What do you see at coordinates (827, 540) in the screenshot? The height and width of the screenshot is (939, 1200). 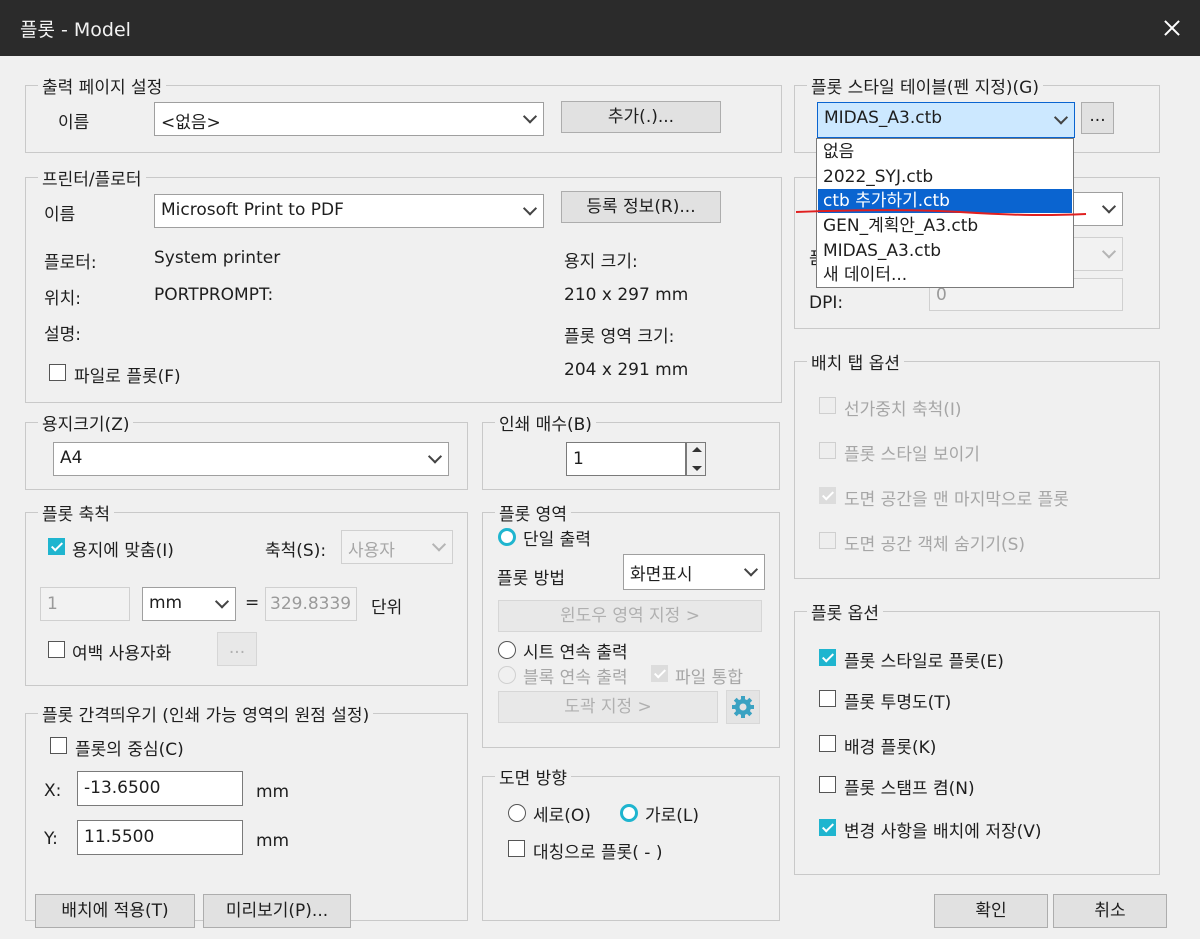 I see `hide-objects-checkbox` at bounding box center [827, 540].